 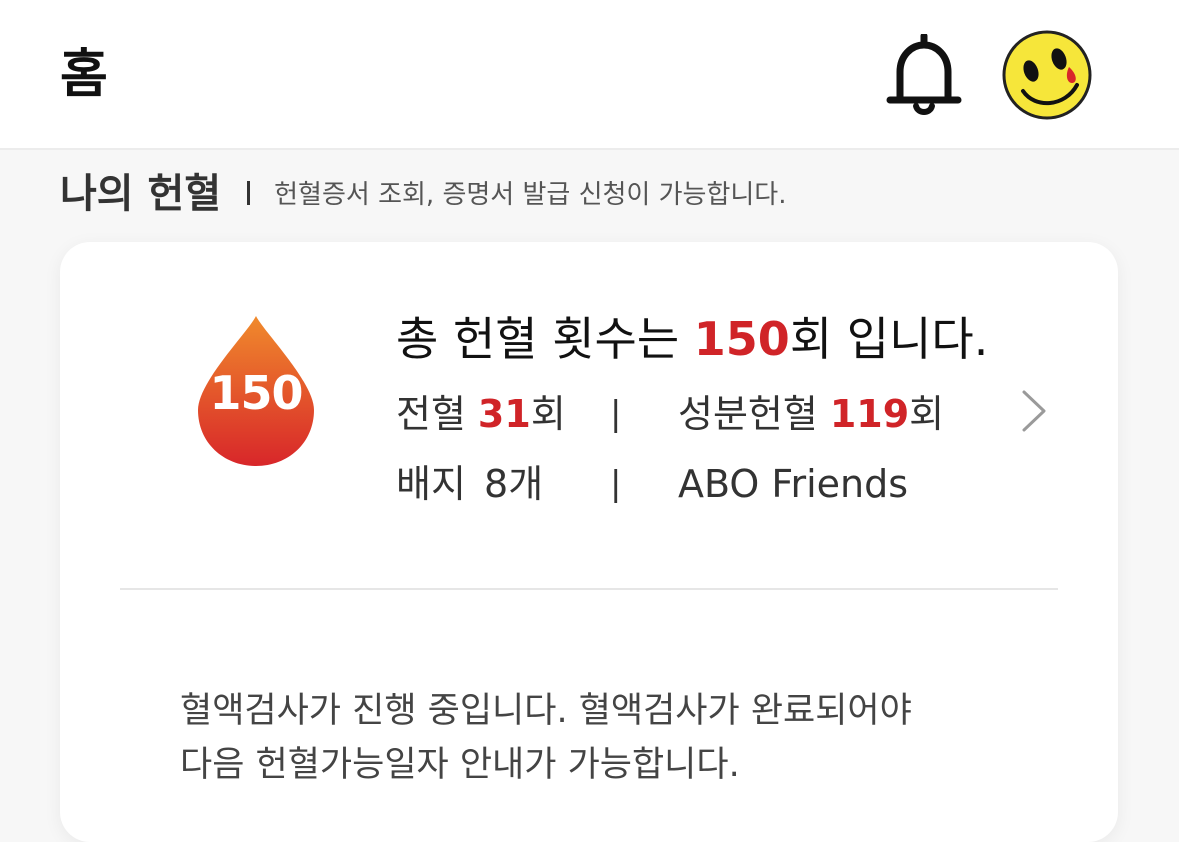 I want to click on abo-friends-label: ABO Friends, so click(x=793, y=484).